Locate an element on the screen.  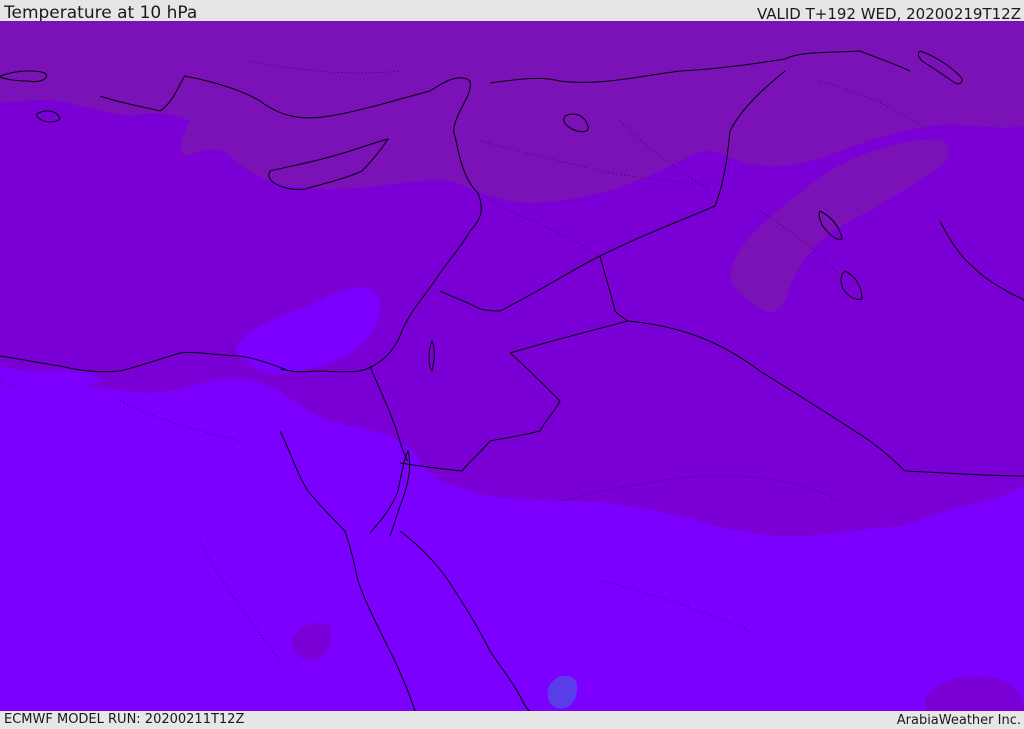
credit-label: ArabiaWeather Inc. is located at coordinates (958, 720).